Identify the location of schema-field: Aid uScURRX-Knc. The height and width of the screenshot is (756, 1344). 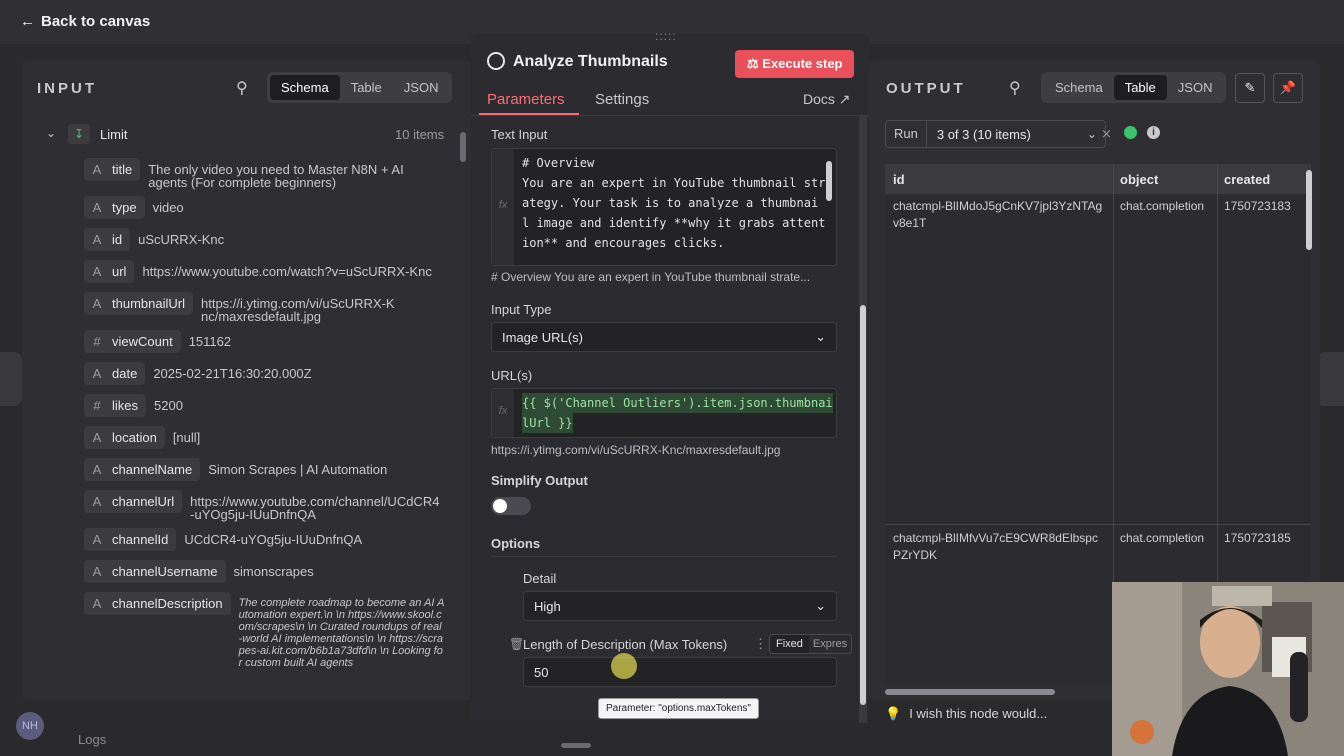
(154, 239).